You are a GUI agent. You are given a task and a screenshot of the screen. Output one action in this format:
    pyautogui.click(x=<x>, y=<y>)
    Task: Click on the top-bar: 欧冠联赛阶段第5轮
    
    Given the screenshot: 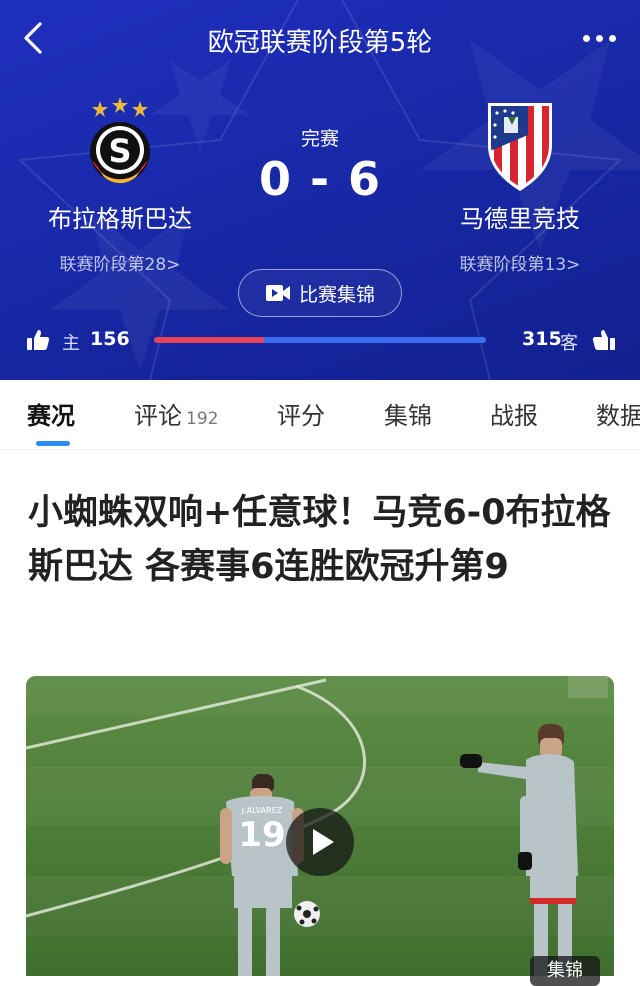 What is the action you would take?
    pyautogui.click(x=320, y=38)
    